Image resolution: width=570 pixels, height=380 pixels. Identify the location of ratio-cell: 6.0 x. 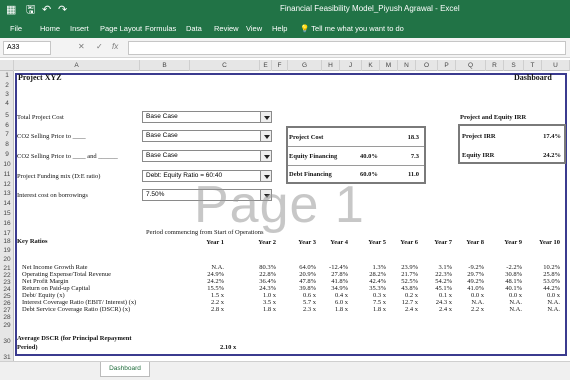
(331, 302).